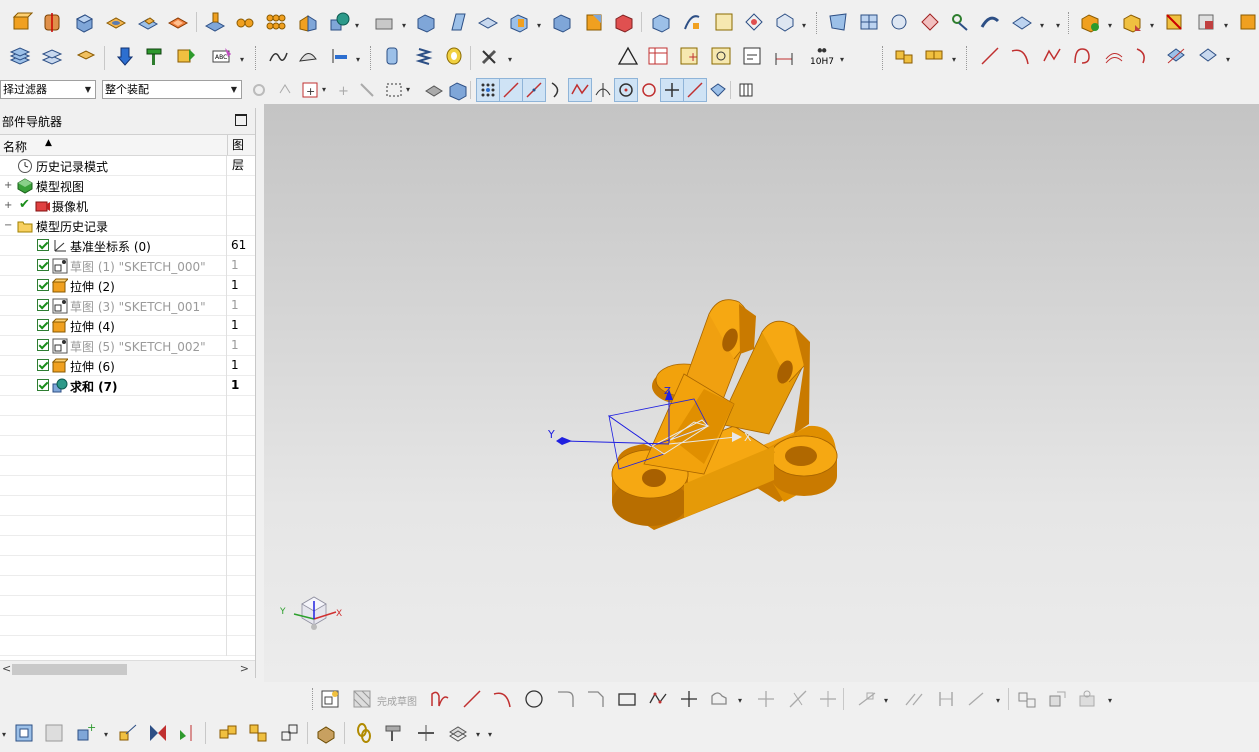 The image size is (1259, 752). What do you see at coordinates (1144, 56) in the screenshot?
I see `project-curve-icon` at bounding box center [1144, 56].